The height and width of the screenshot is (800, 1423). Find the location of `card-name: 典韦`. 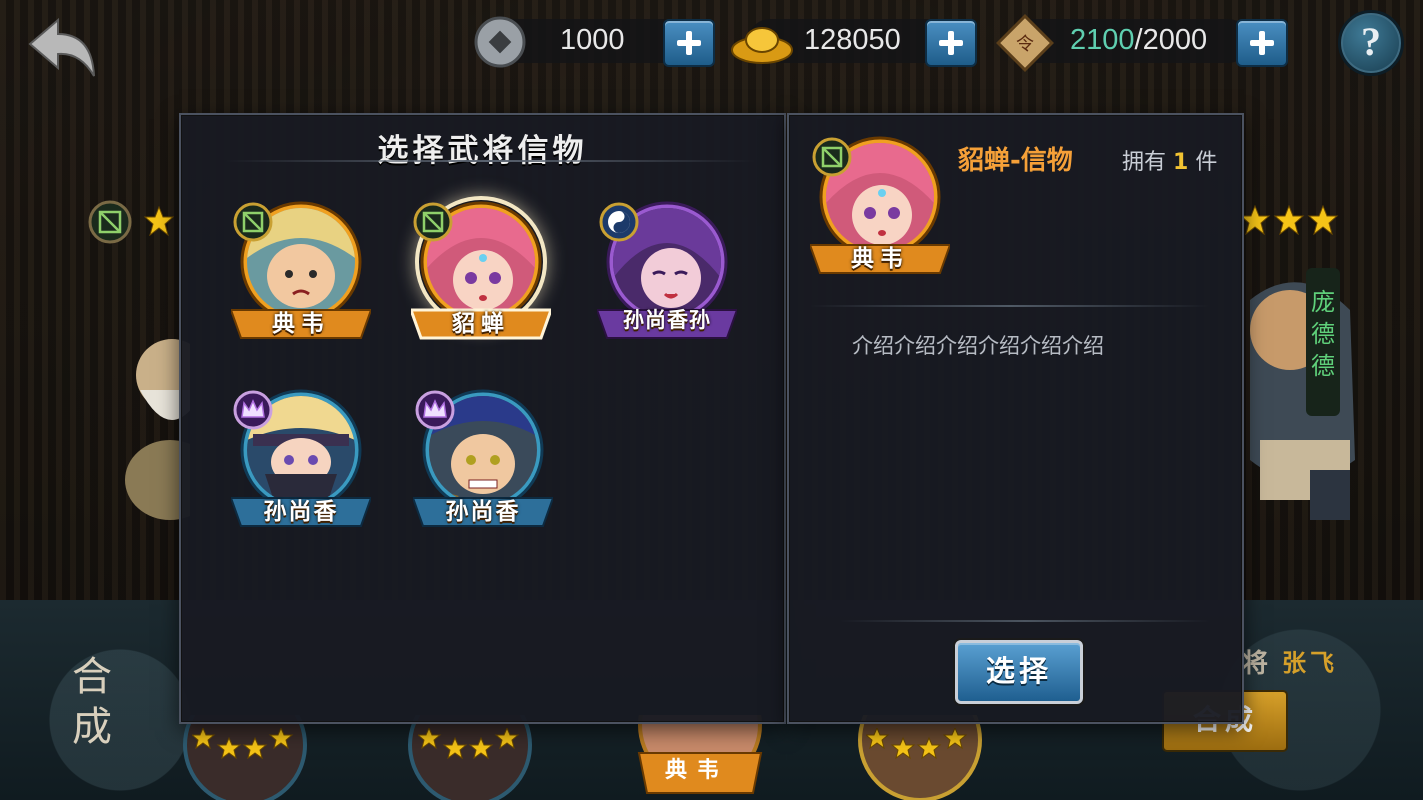

card-name: 典韦 is located at coordinates (301, 323).